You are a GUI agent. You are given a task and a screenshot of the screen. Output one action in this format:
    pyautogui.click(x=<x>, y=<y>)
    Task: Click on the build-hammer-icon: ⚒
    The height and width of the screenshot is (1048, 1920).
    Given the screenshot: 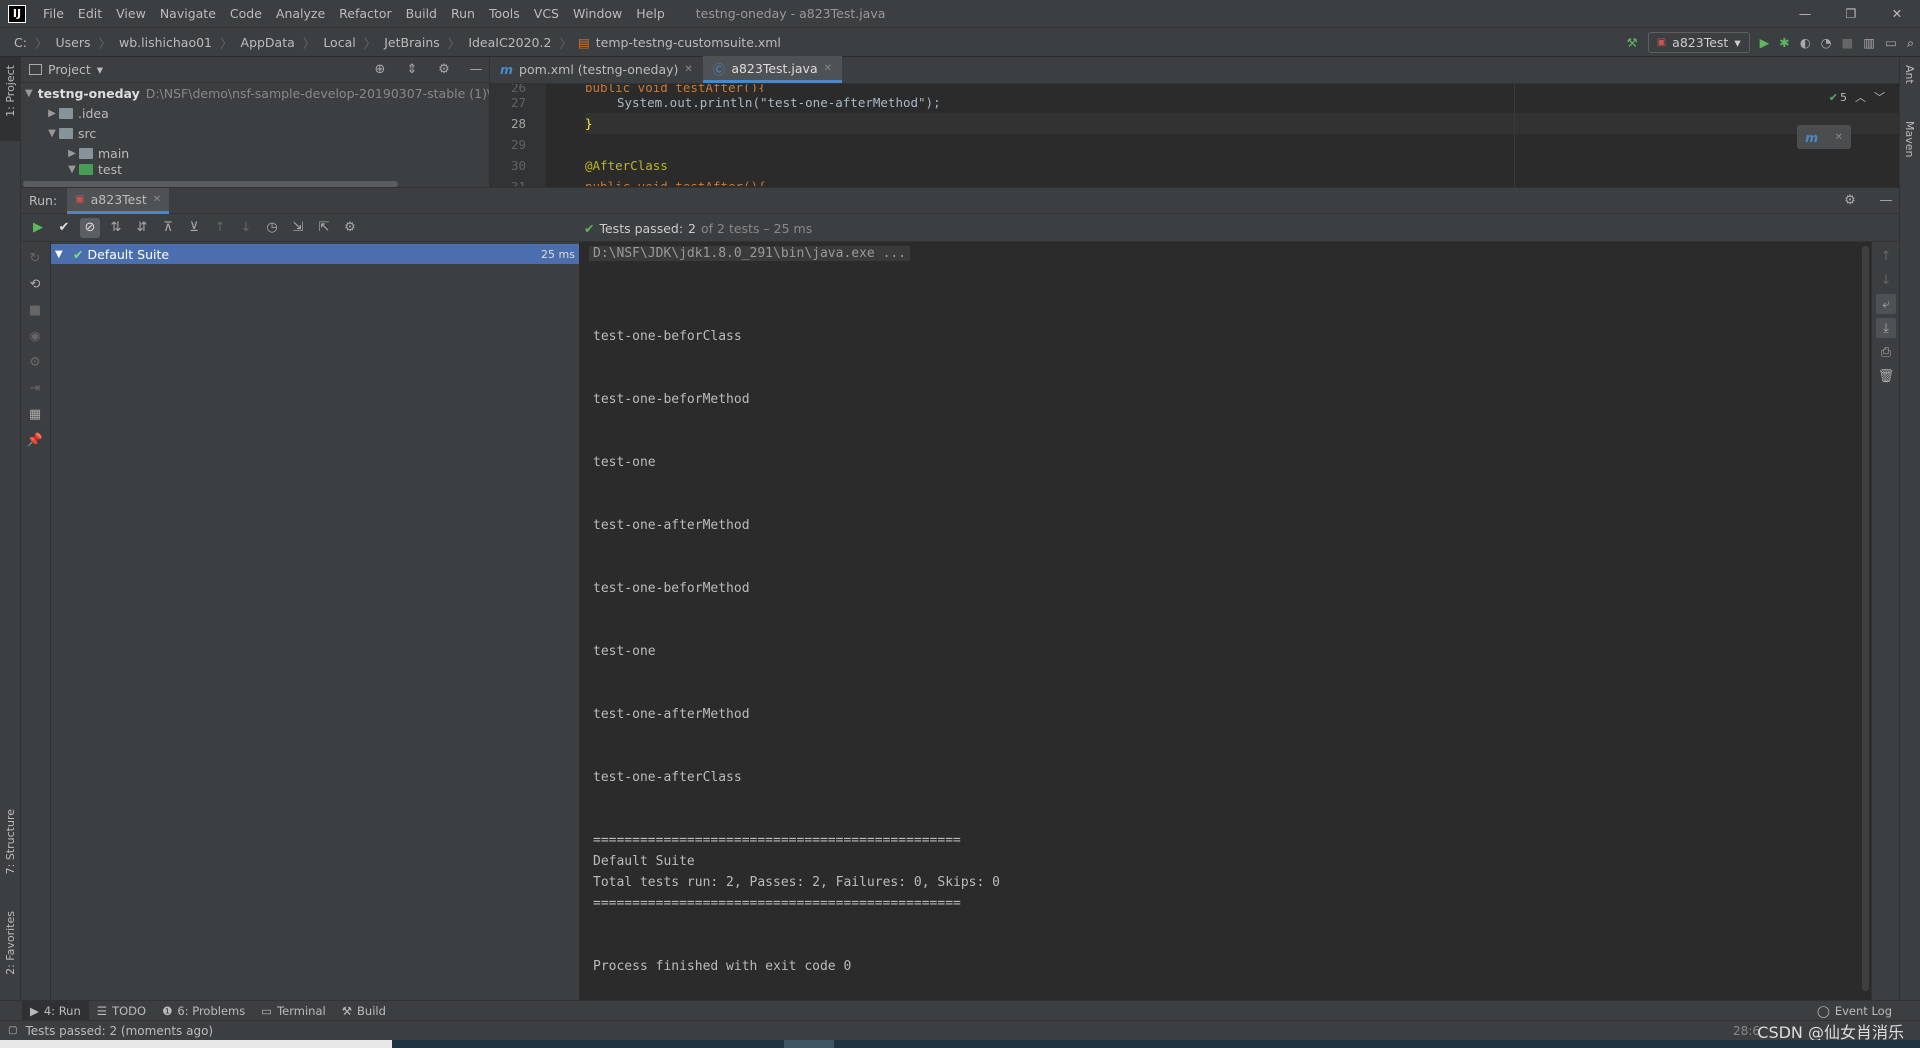 What is the action you would take?
    pyautogui.click(x=1632, y=42)
    